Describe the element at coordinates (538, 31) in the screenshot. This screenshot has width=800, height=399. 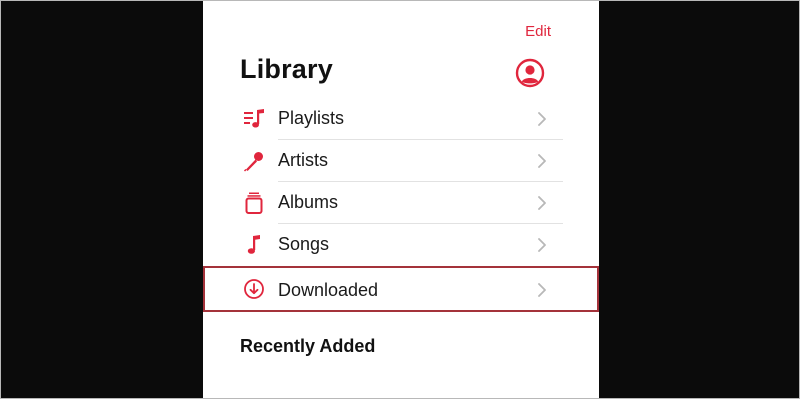
I see `edit-button: Edit` at that location.